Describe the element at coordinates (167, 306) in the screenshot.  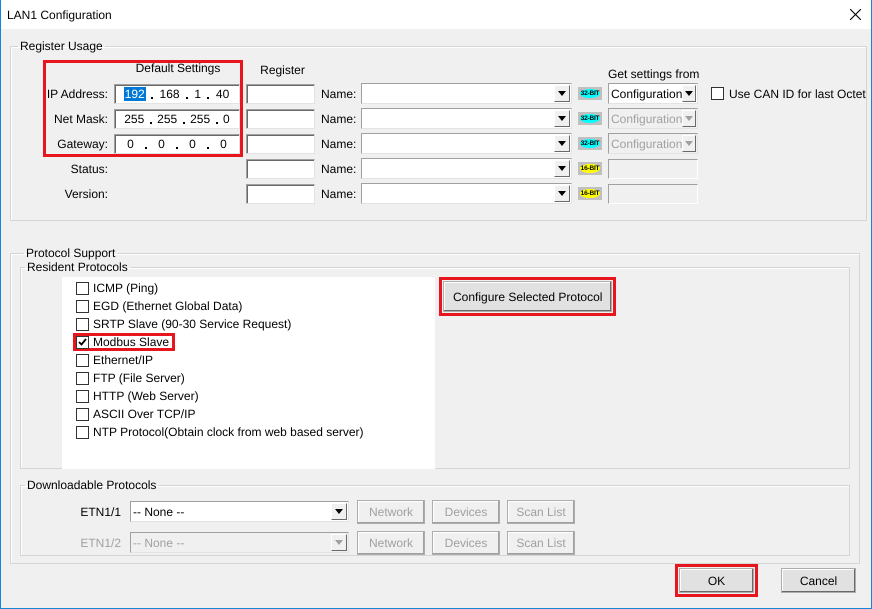
I see `checkbox-label: EGD (Ethernet Global Data)` at that location.